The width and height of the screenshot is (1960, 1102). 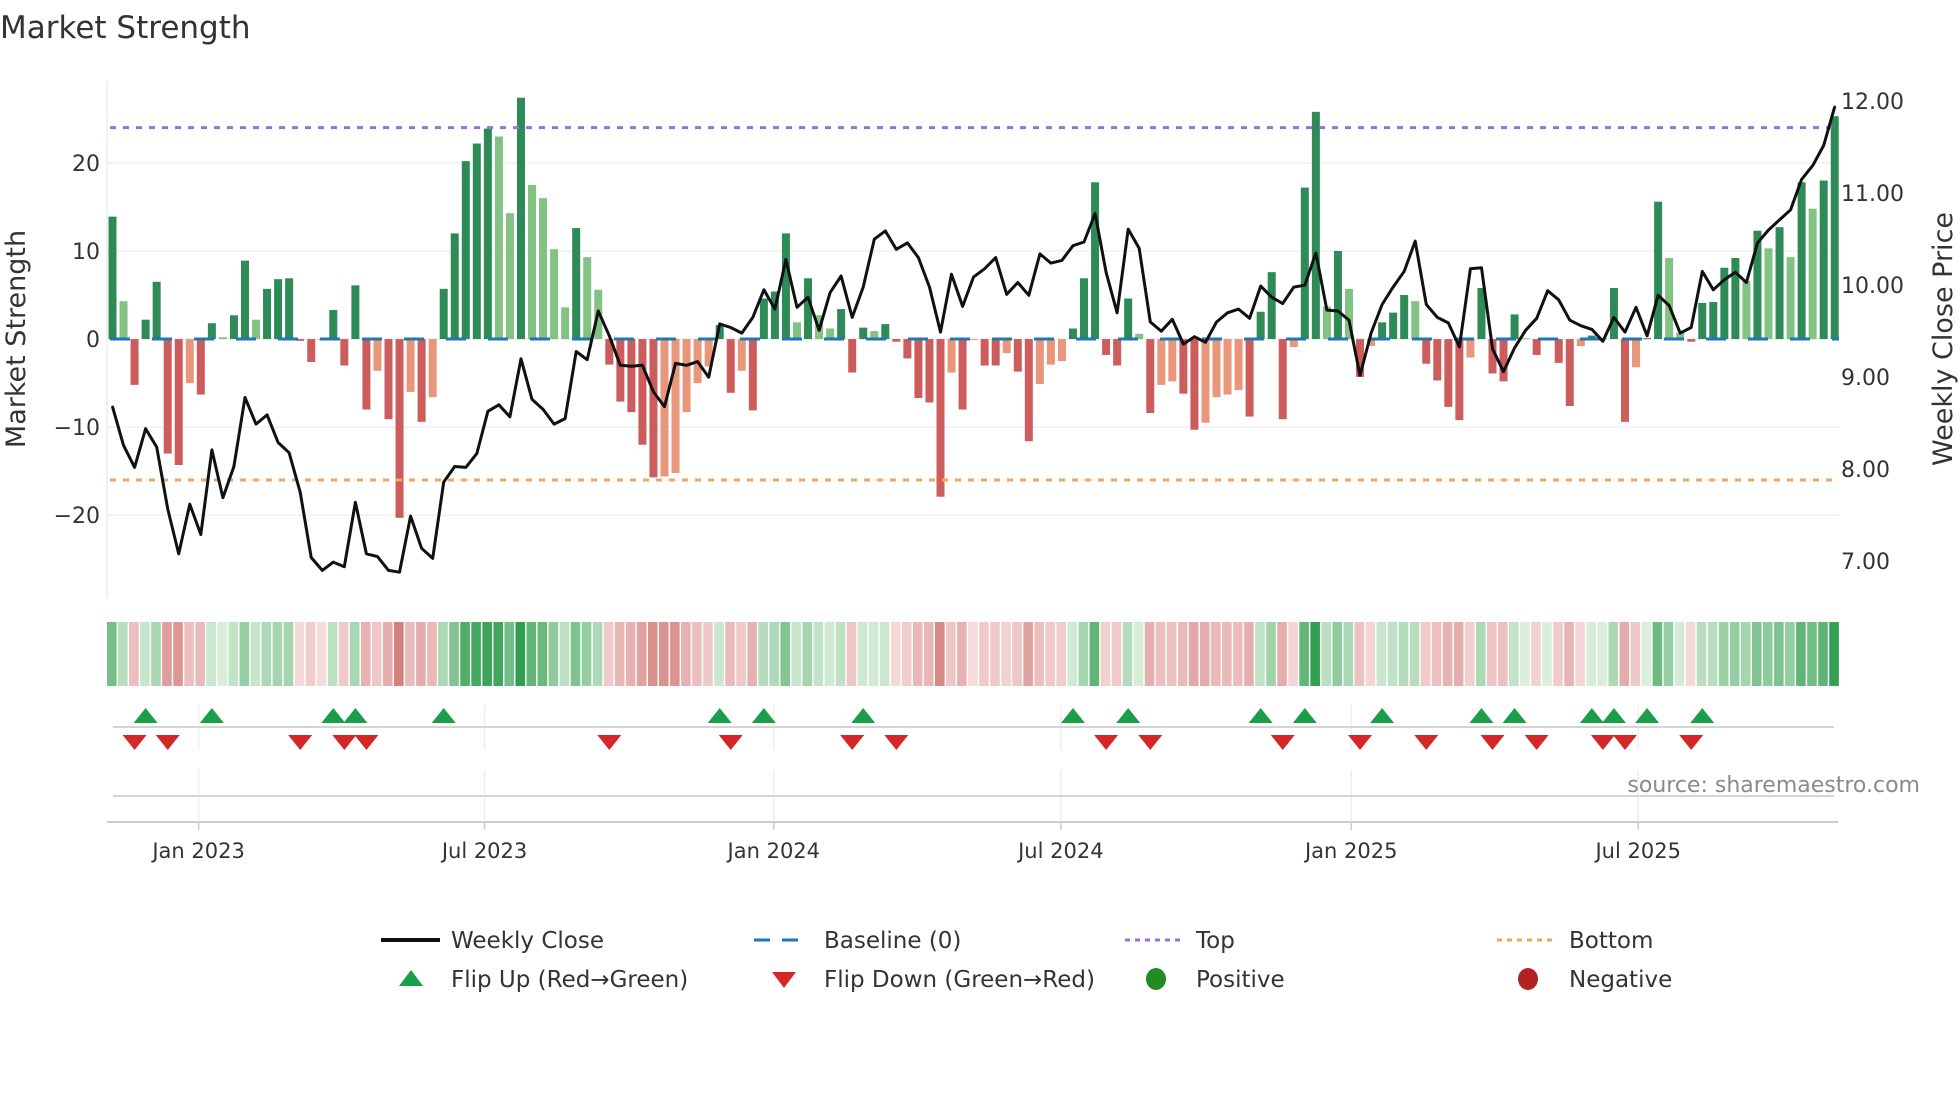 I want to click on legend-item-flip-down: Flip Down (Green→Red), so click(x=933, y=980).